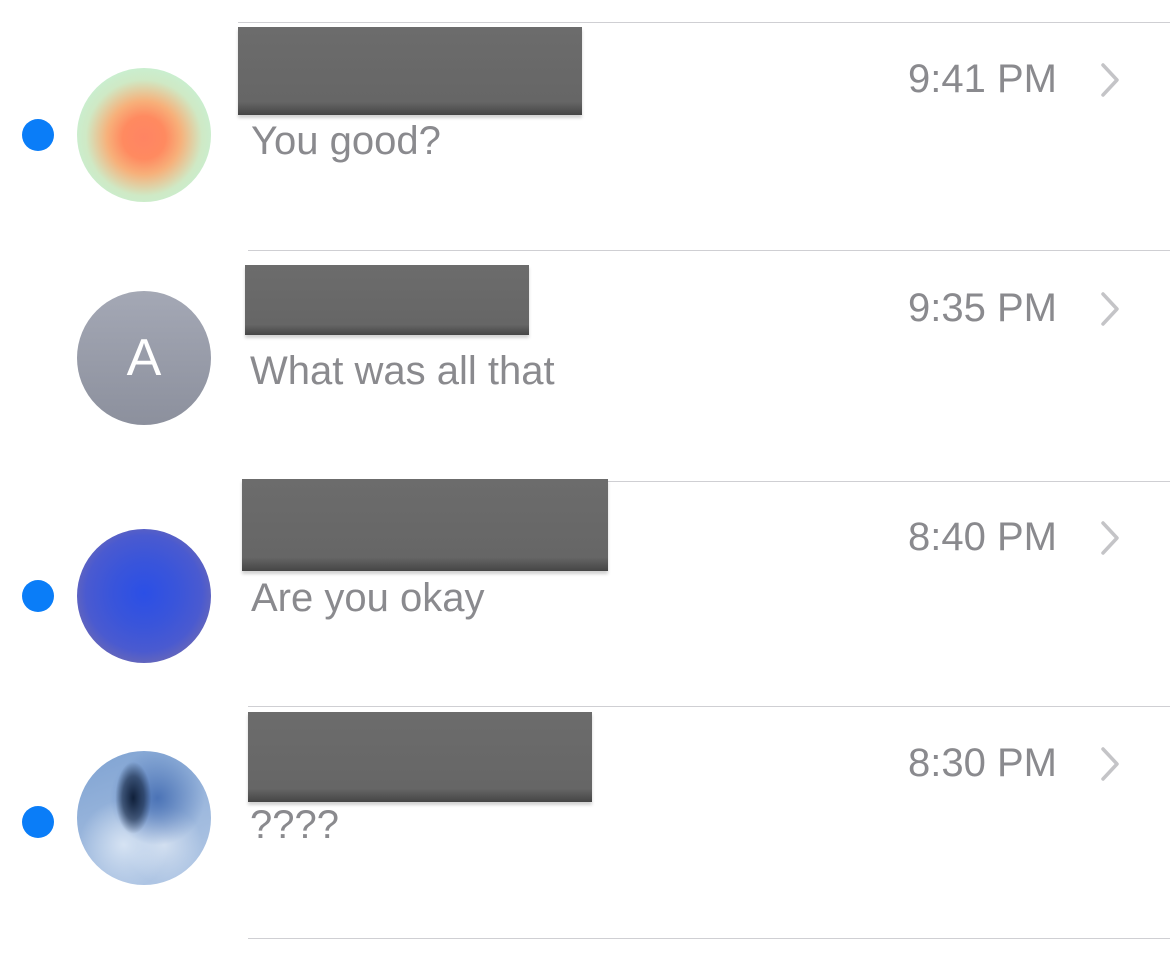 The image size is (1170, 954). I want to click on message-preview: What was all that, so click(402, 371).